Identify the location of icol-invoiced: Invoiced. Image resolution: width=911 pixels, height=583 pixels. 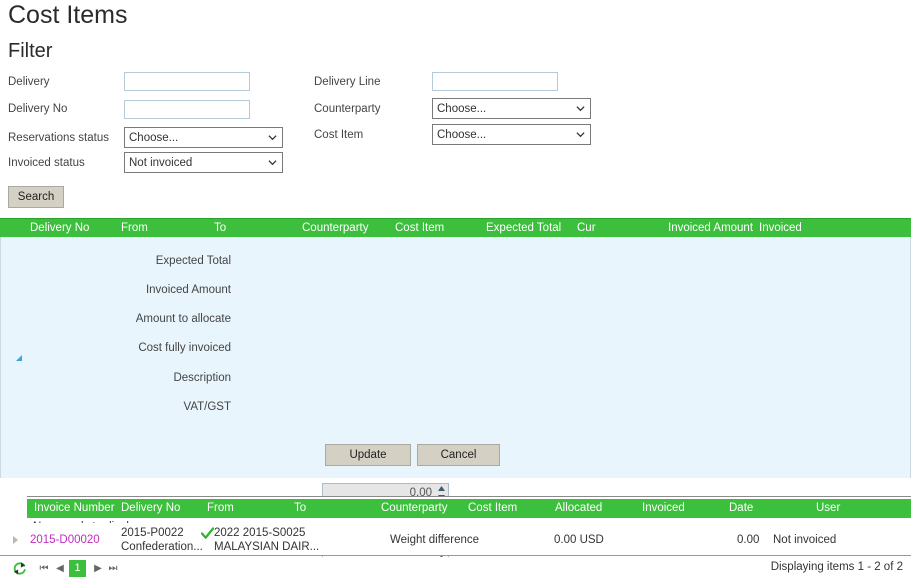
(663, 508).